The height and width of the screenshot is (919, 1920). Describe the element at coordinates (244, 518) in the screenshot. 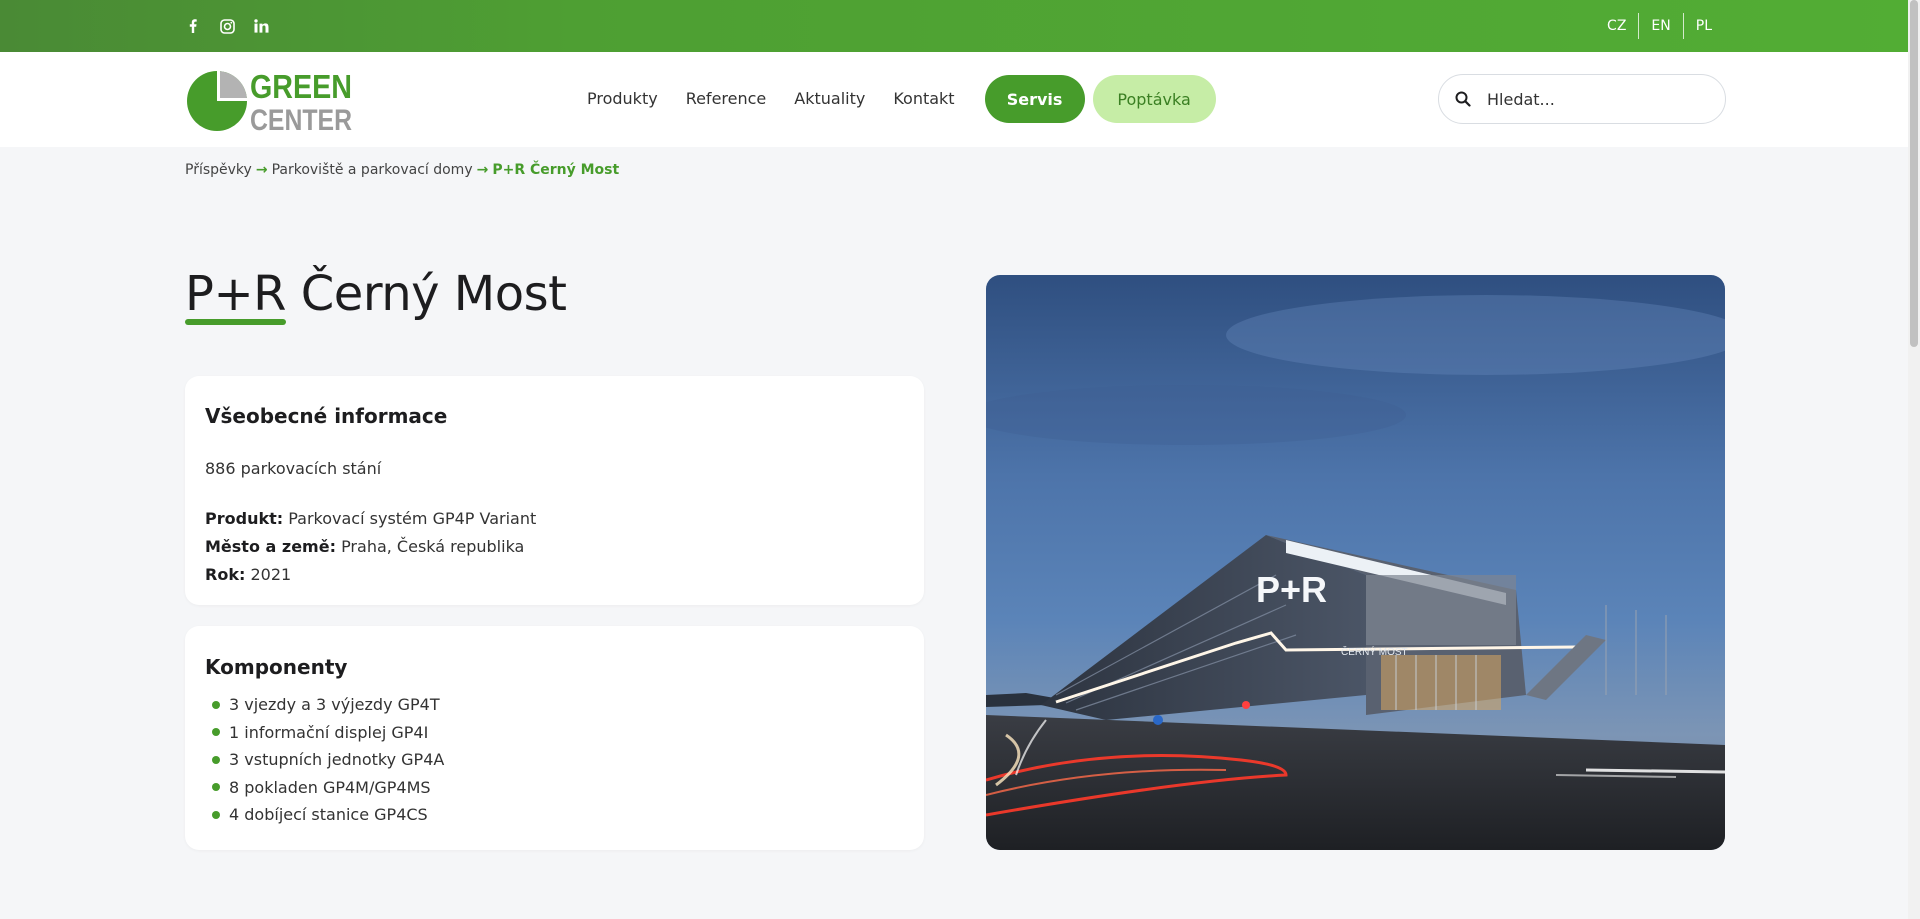

I see `product-label: Produkt:` at that location.